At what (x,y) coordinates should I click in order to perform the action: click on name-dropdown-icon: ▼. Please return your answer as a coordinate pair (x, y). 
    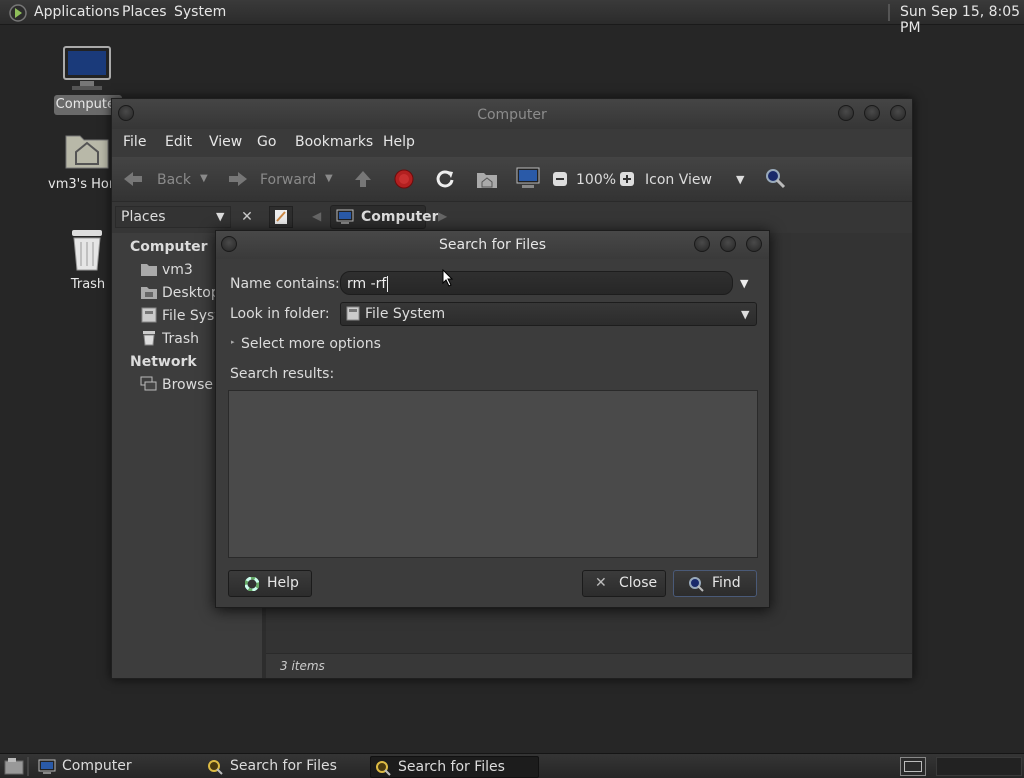
    Looking at the image, I should click on (744, 283).